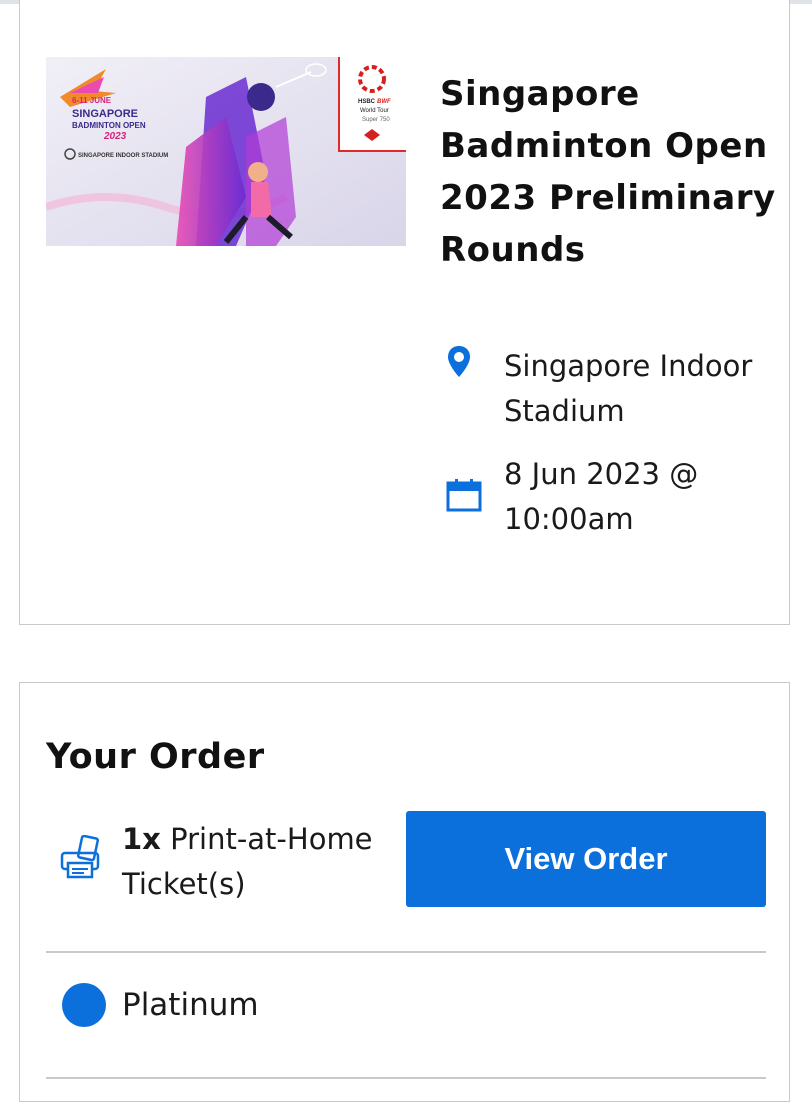  What do you see at coordinates (123, 156) in the screenshot?
I see `banner-venue-logo-text: SINGAPORE INDOOR STADIUM` at bounding box center [123, 156].